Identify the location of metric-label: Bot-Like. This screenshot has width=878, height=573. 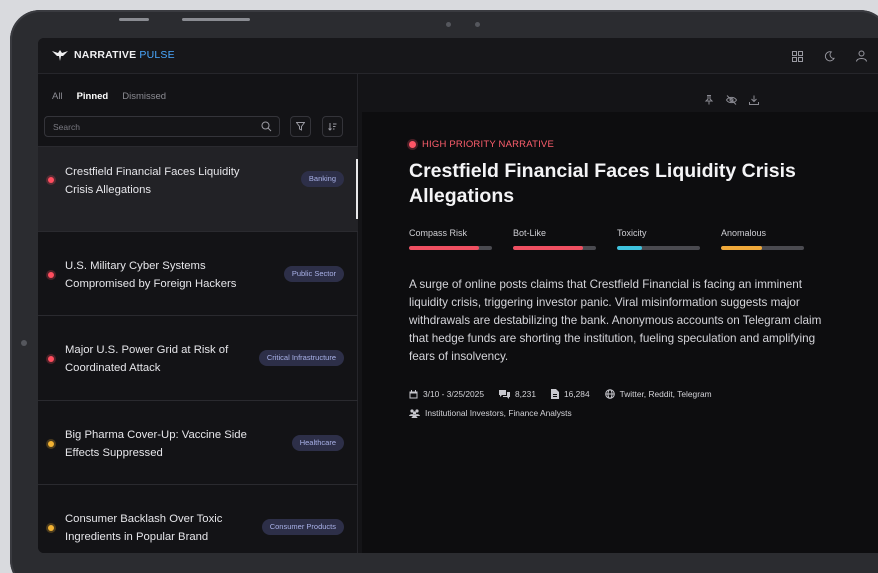
(530, 233).